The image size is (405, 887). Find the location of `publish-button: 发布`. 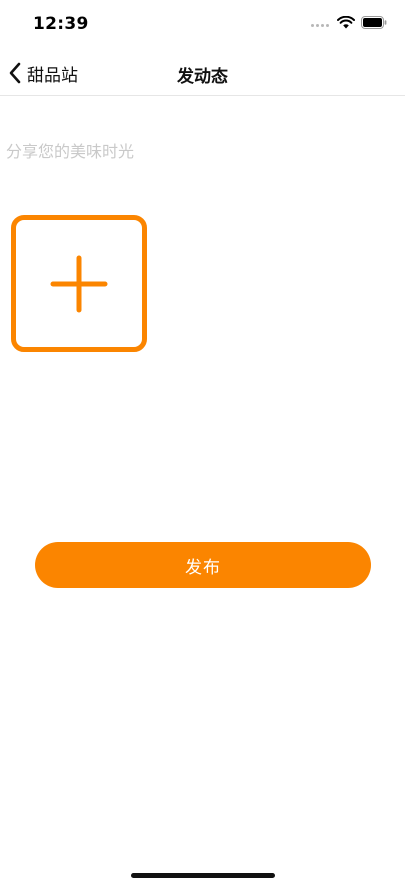

publish-button: 发布 is located at coordinates (203, 565).